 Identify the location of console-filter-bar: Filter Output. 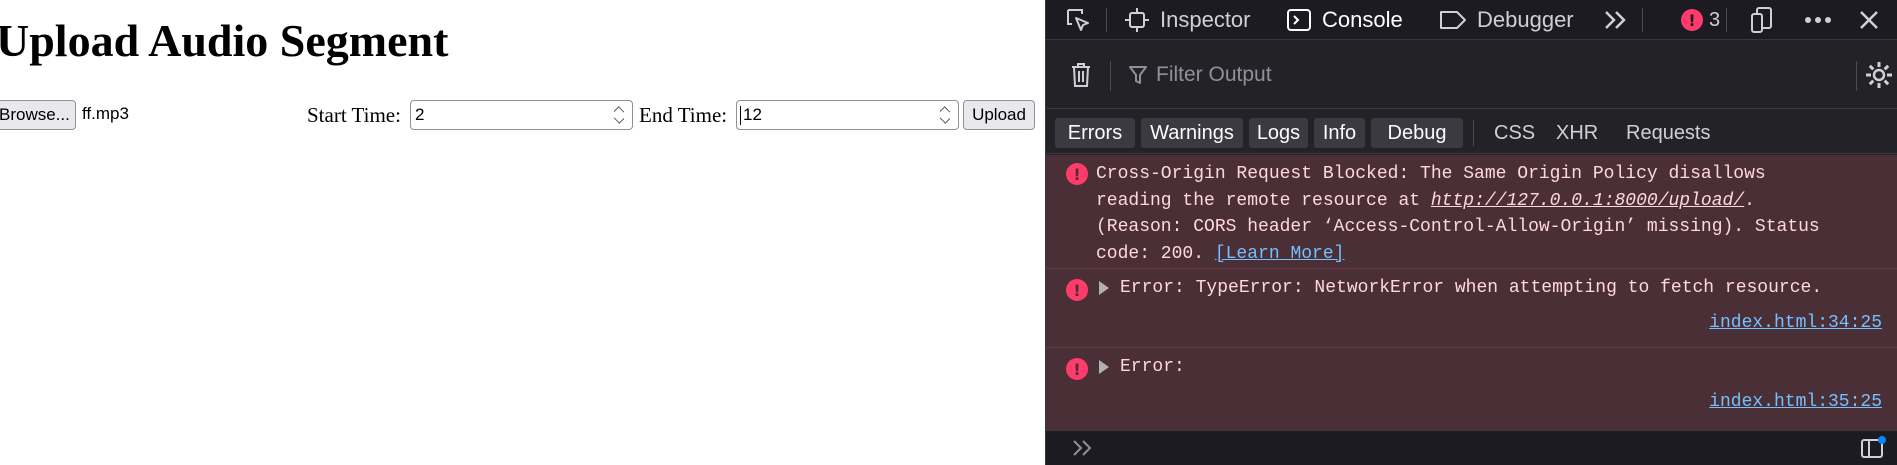
(1471, 75).